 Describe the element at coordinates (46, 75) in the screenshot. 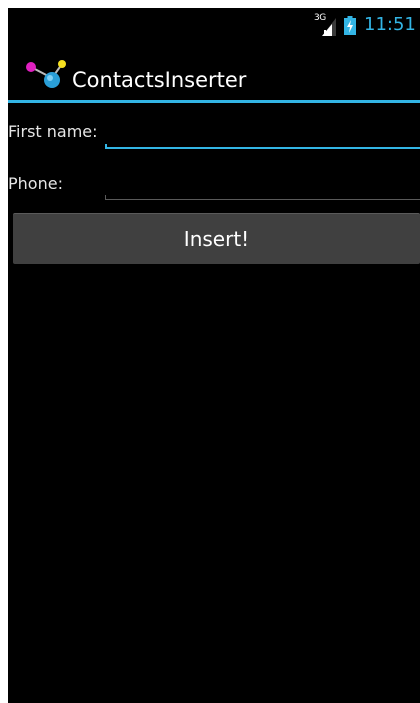

I see `app-molecule-icon` at that location.